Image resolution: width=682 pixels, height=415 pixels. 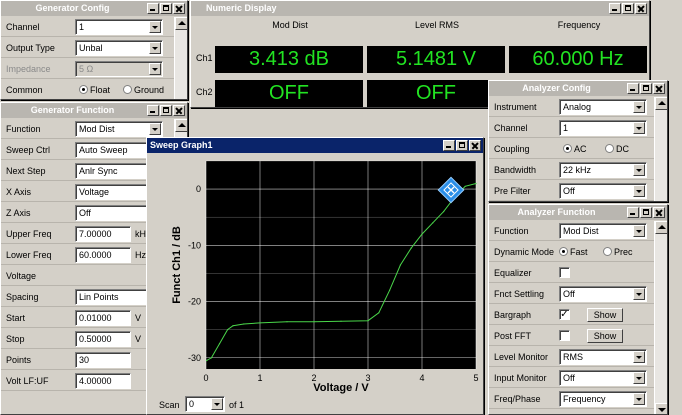 What do you see at coordinates (119, 27) in the screenshot?
I see `channel-select: 1` at bounding box center [119, 27].